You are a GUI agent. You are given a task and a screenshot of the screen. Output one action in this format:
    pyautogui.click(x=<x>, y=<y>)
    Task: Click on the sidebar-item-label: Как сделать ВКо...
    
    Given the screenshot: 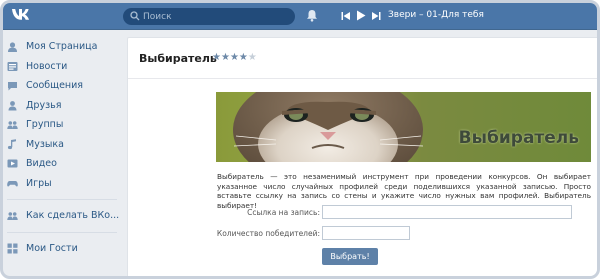 What is the action you would take?
    pyautogui.click(x=73, y=216)
    